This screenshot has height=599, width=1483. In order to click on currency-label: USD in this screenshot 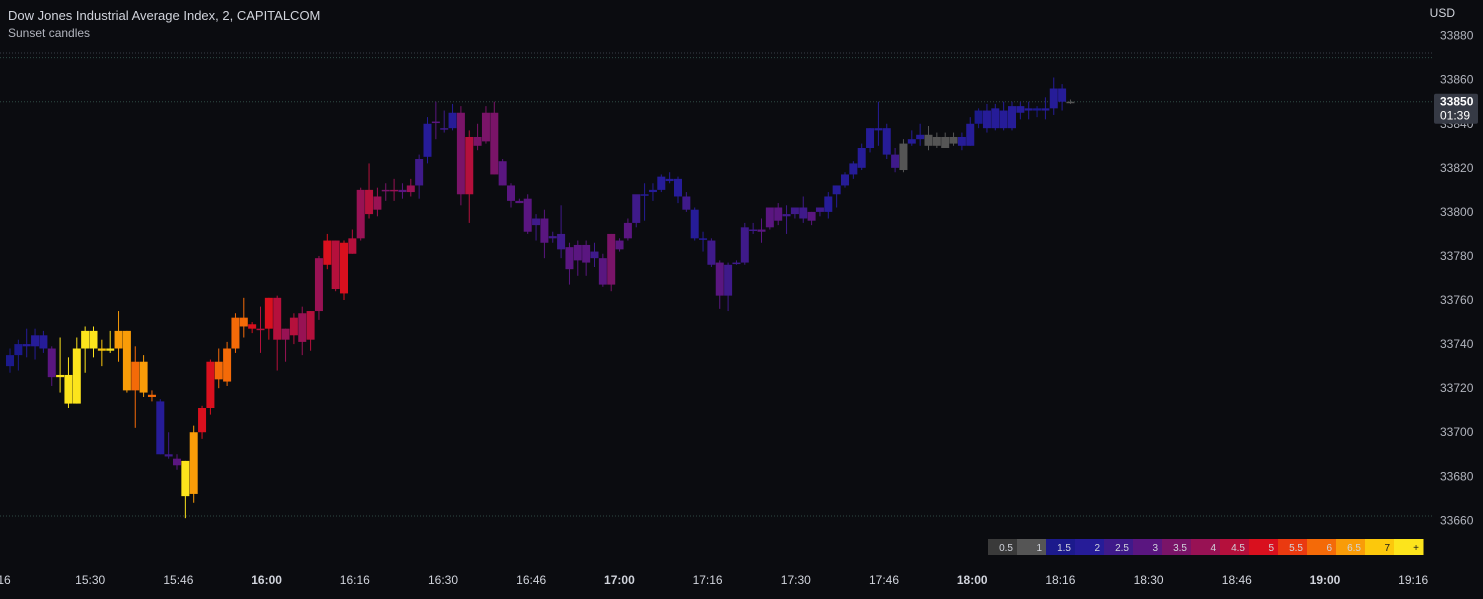, I will do `click(1442, 13)`.